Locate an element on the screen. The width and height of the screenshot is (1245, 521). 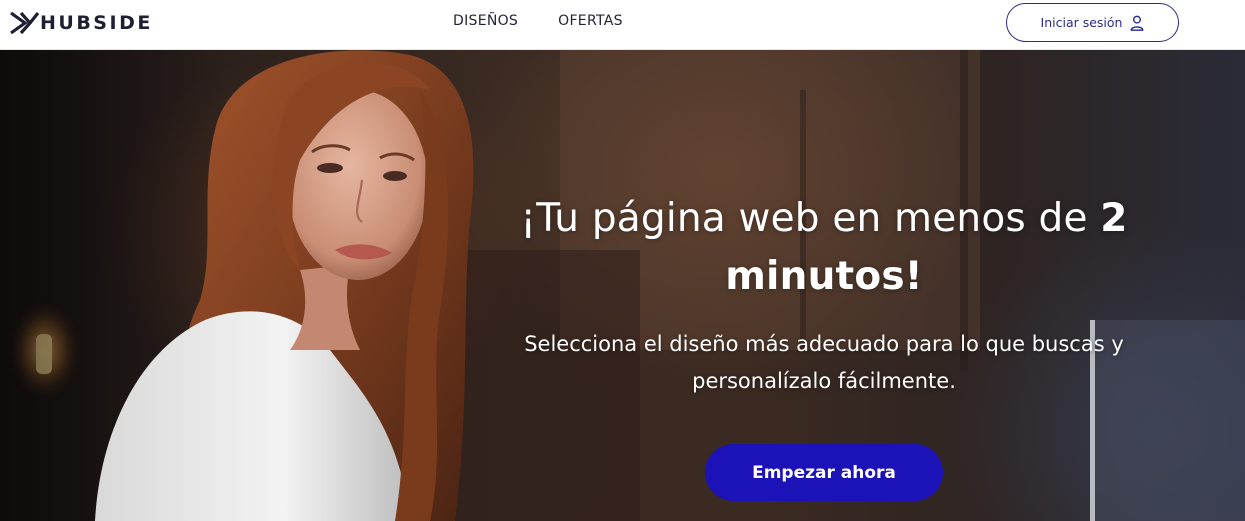
hero-title: ¡Tu página web en menos de 2 minutos! is located at coordinates (824, 248).